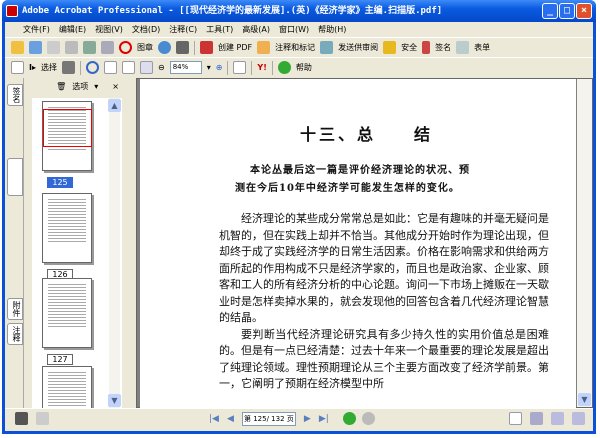 Image resolution: width=600 pixels, height=438 pixels. Describe the element at coordinates (294, 29) in the screenshot. I see `menu-window: 窗口(W)` at that location.